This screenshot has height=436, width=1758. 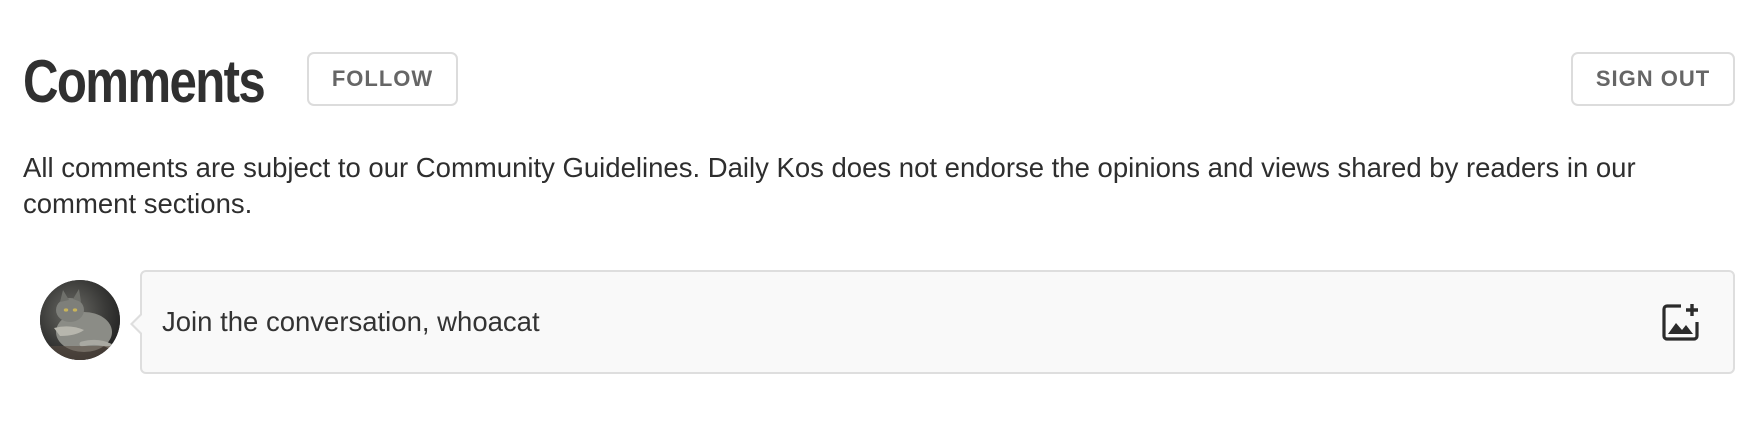 I want to click on user-avatar, so click(x=80, y=320).